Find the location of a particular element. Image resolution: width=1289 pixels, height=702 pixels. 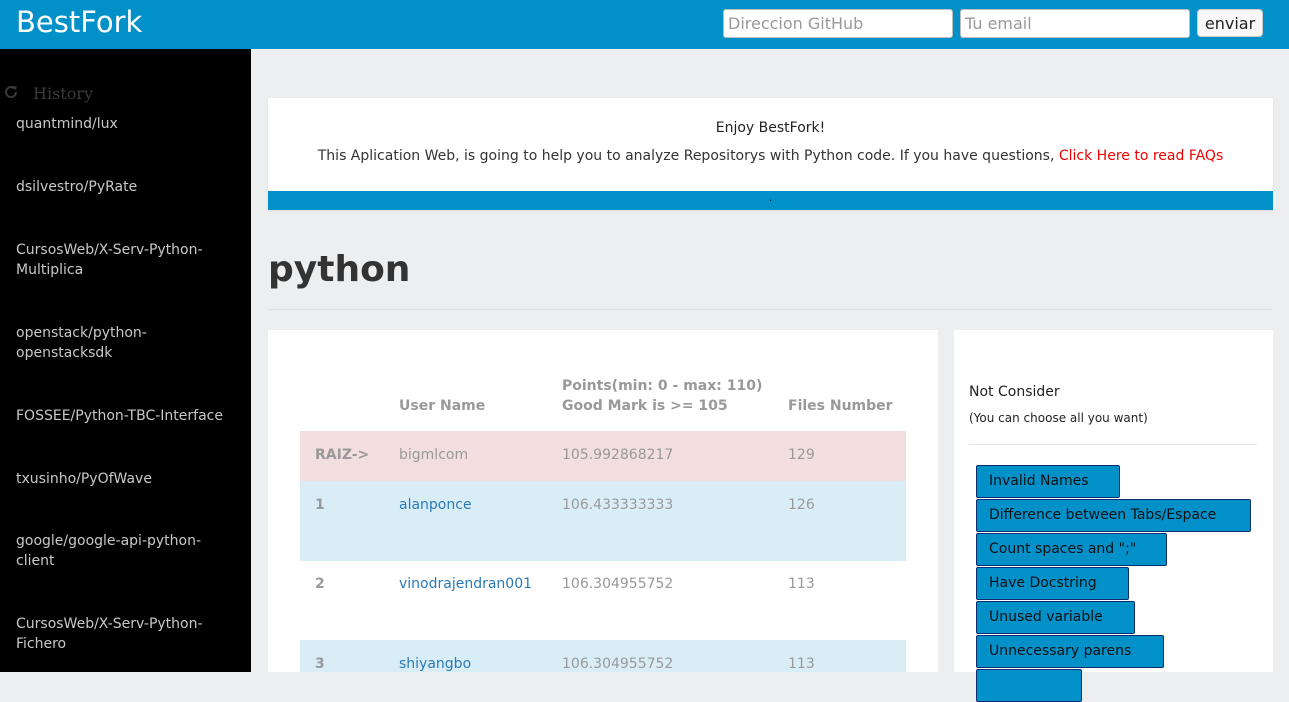

page-title: python is located at coordinates (339, 269).